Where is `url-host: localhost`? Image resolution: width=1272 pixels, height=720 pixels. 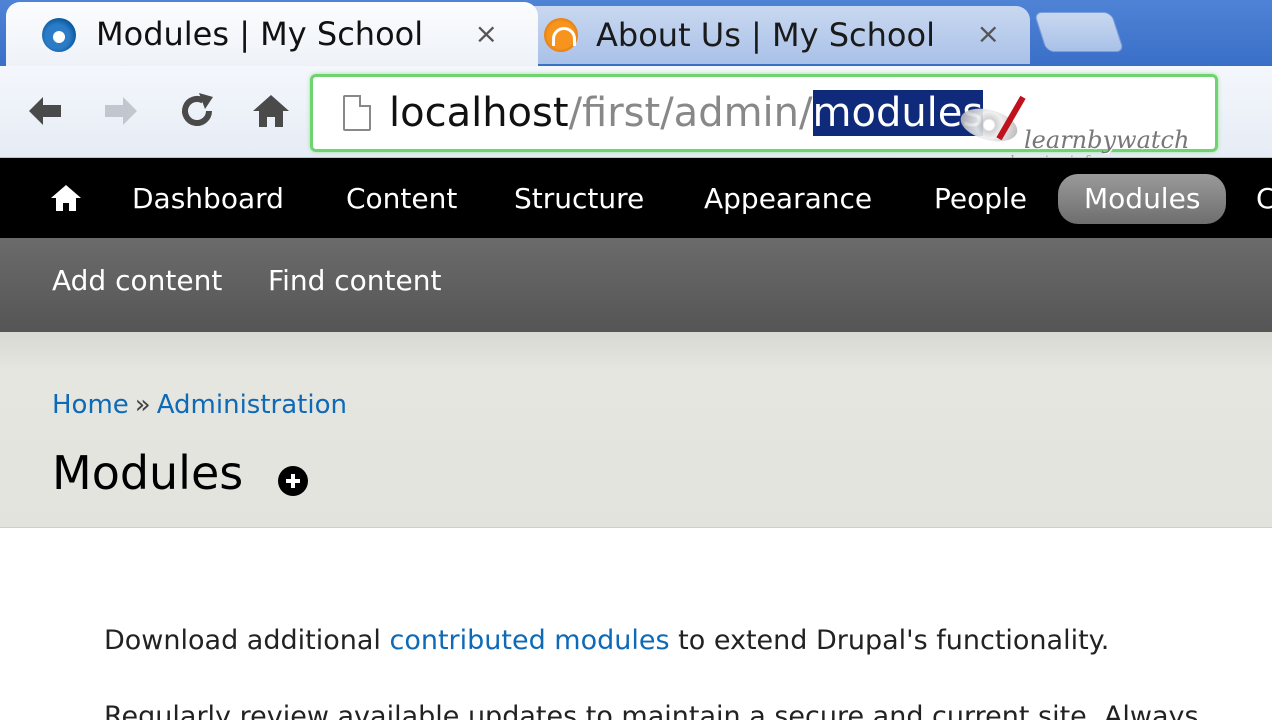
url-host: localhost is located at coordinates (479, 113).